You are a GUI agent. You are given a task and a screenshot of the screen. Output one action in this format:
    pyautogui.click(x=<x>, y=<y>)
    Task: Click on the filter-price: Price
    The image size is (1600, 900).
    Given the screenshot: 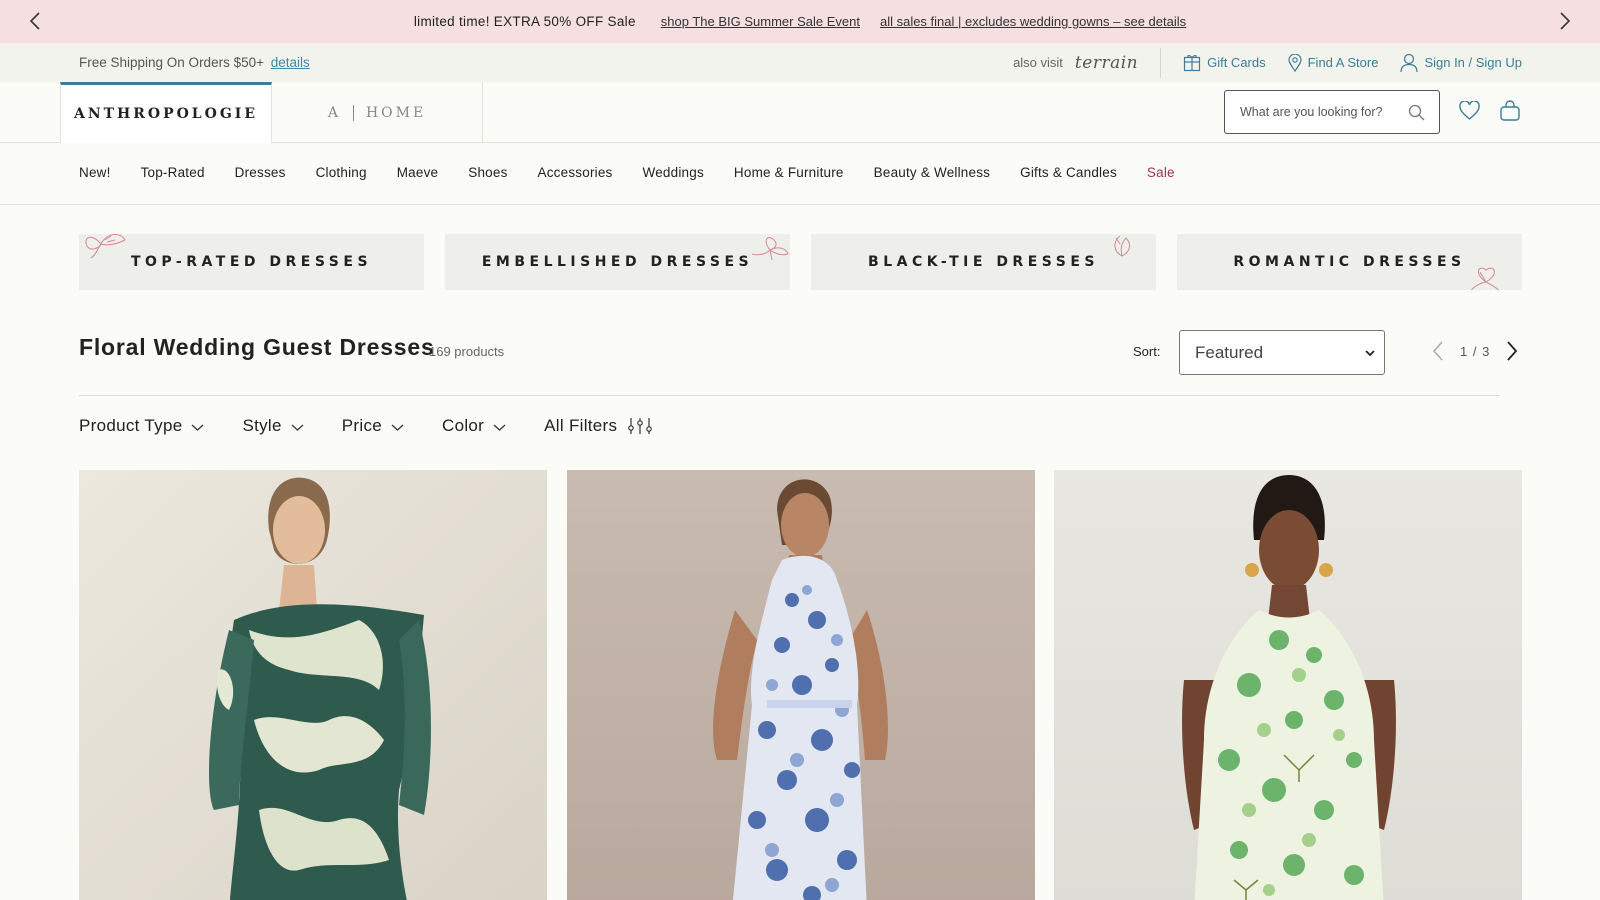 What is the action you would take?
    pyautogui.click(x=373, y=426)
    